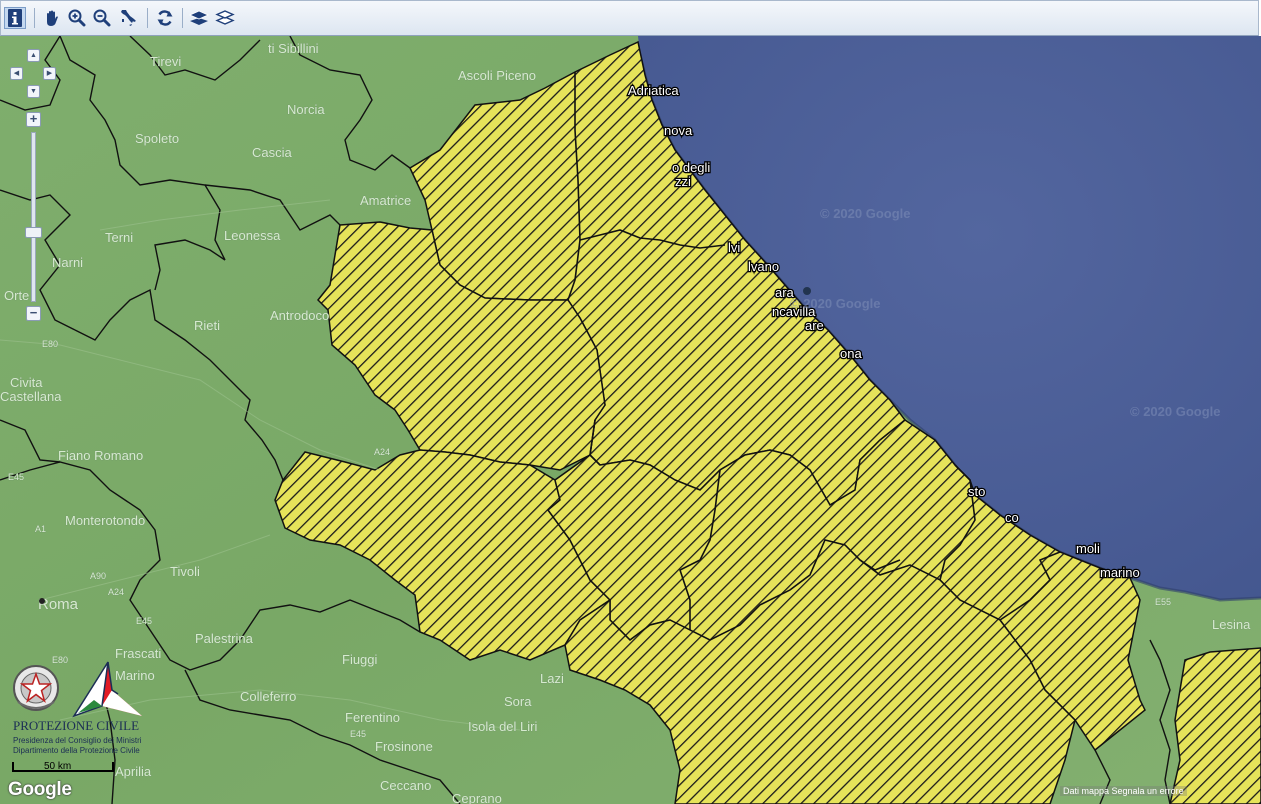 The image size is (1261, 804). I want to click on coast-label: are, so click(814, 325).